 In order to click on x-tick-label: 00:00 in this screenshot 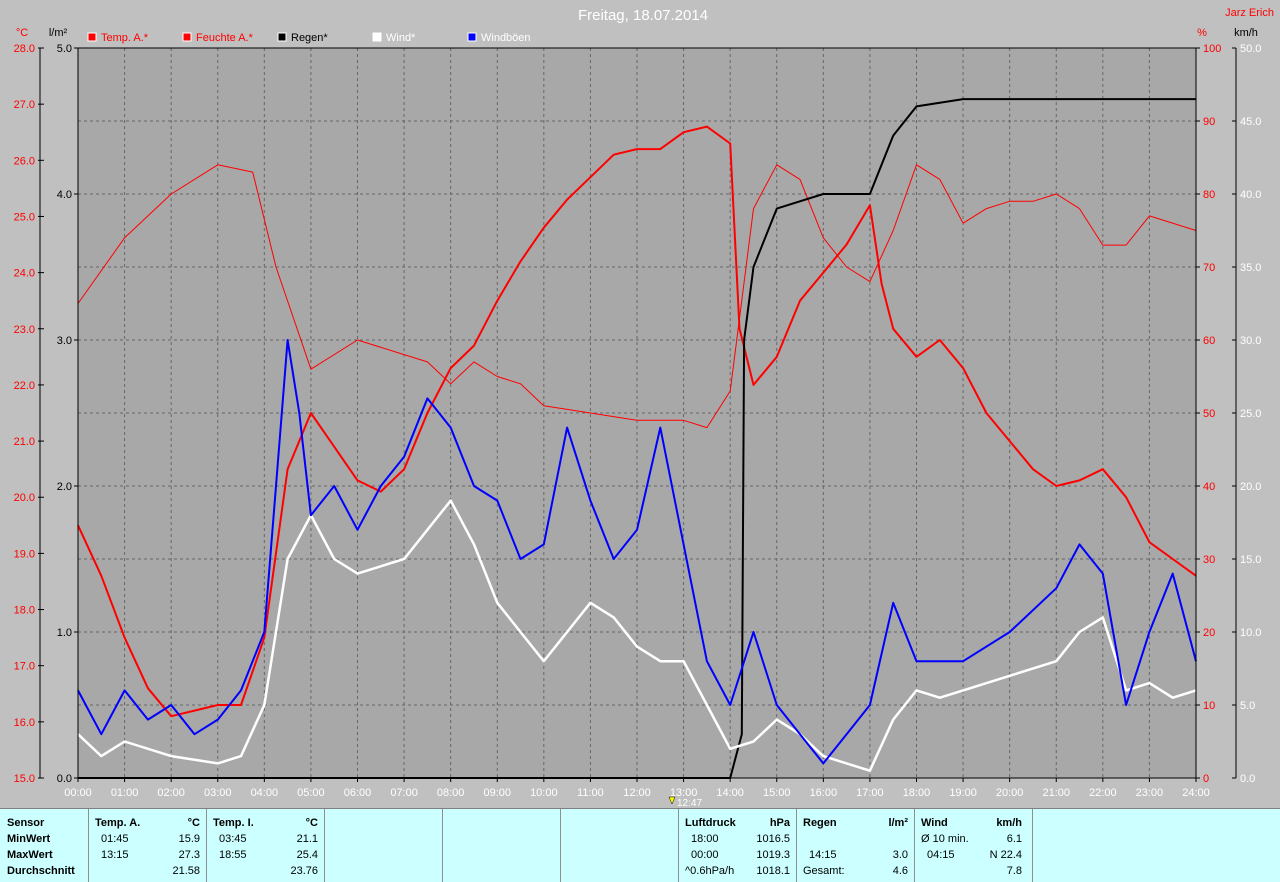, I will do `click(78, 793)`.